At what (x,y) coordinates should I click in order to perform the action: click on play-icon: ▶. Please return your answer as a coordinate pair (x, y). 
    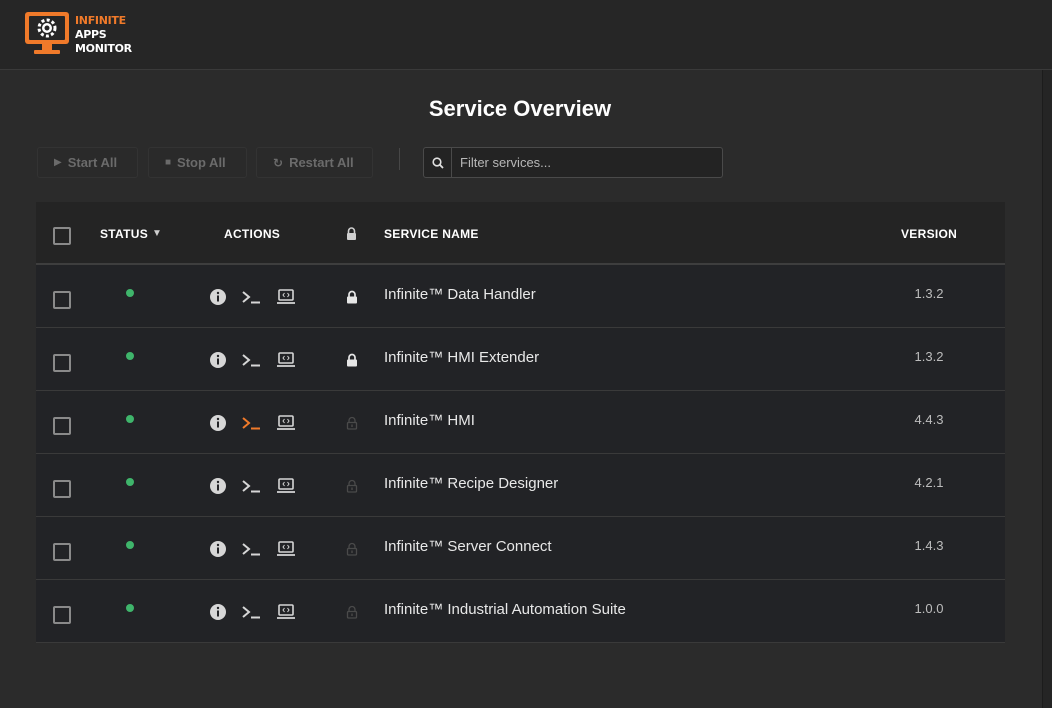
    Looking at the image, I should click on (58, 162).